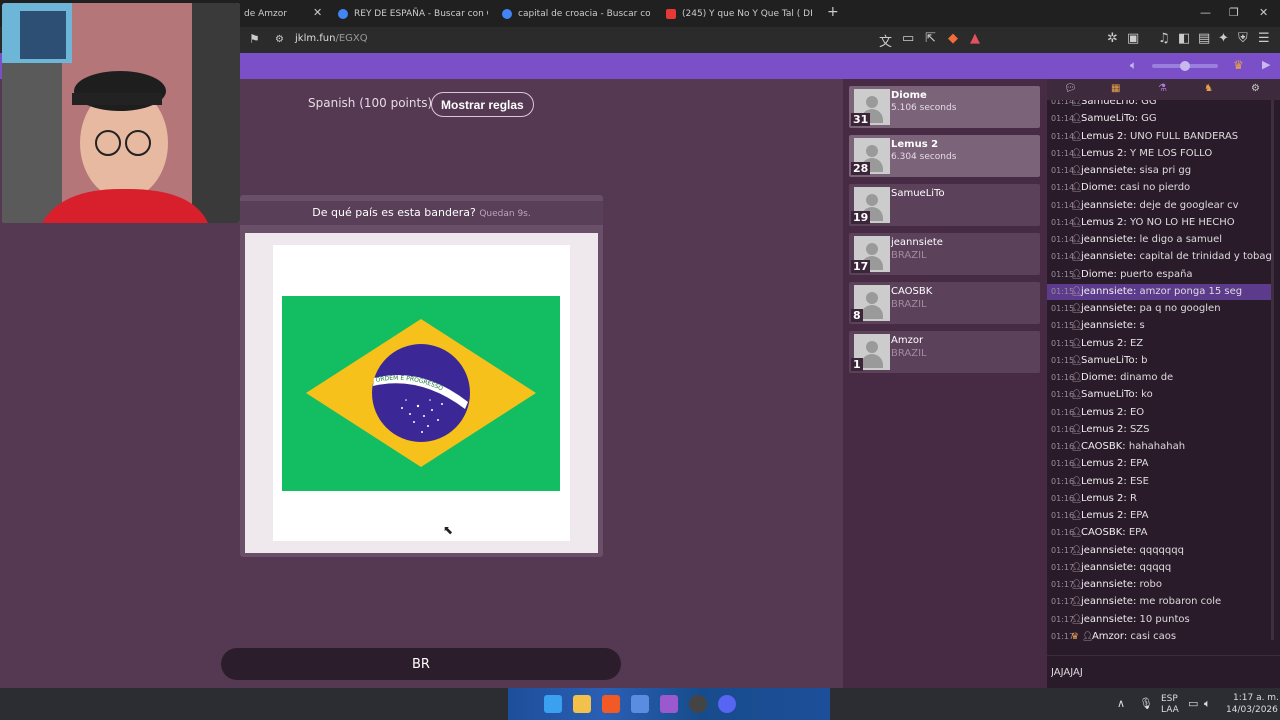 The height and width of the screenshot is (720, 1280). What do you see at coordinates (1205, 12) in the screenshot?
I see `minimize-icon: —` at bounding box center [1205, 12].